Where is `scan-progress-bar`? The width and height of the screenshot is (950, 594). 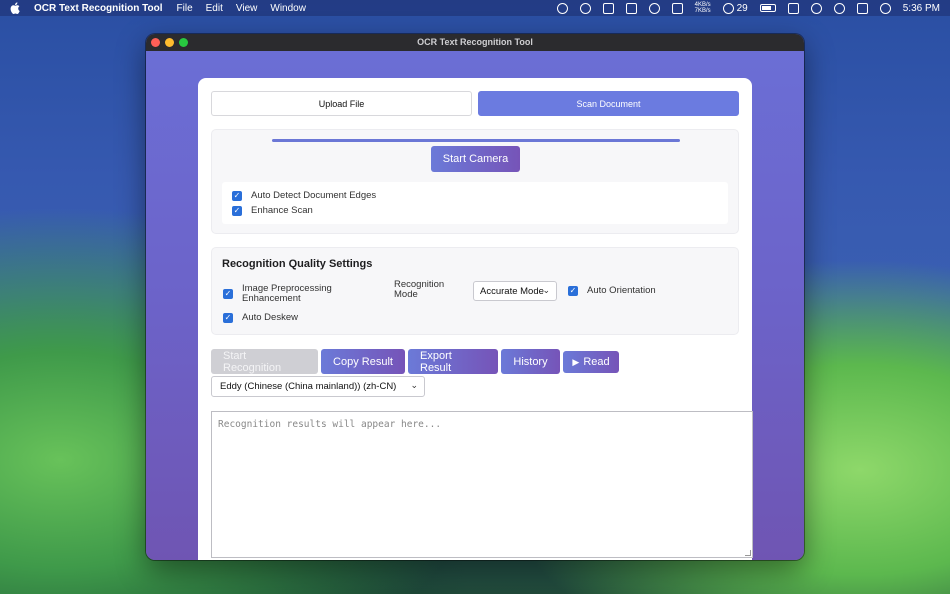
scan-progress-bar is located at coordinates (476, 140).